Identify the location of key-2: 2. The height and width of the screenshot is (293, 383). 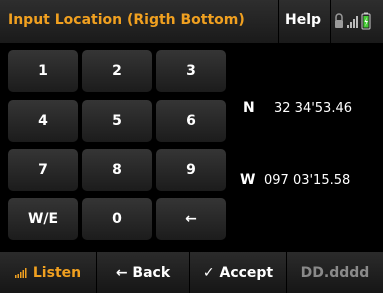
(117, 71).